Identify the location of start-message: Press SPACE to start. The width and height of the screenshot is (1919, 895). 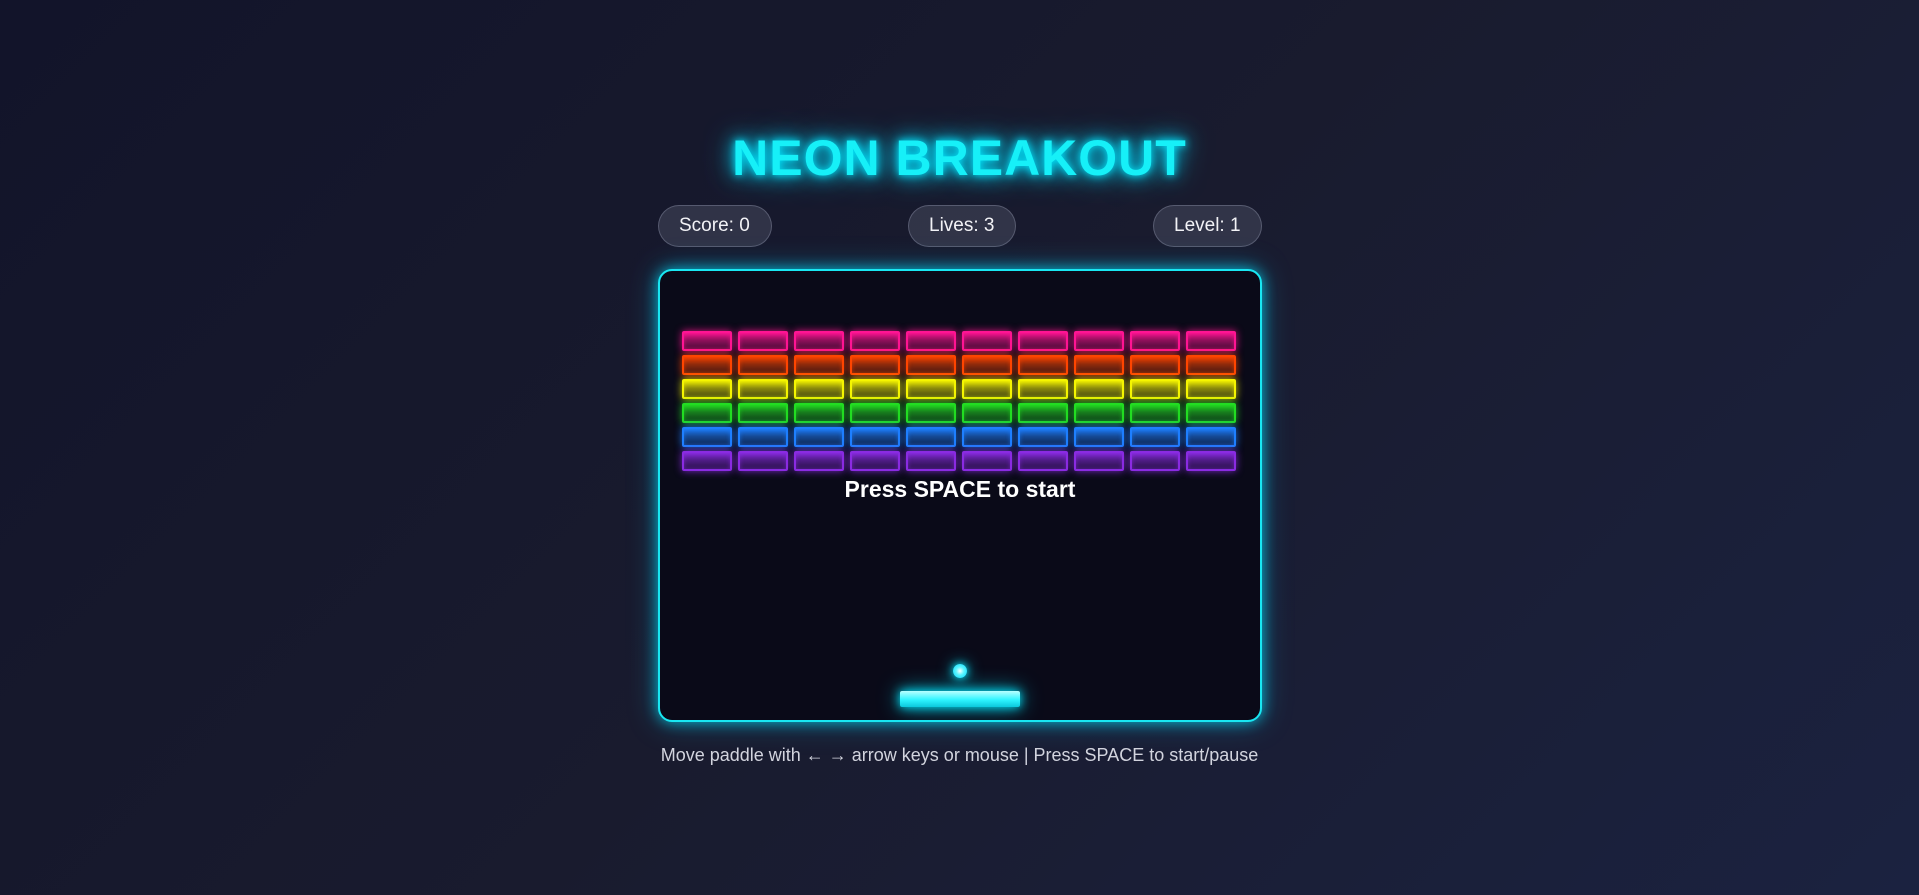
(960, 489).